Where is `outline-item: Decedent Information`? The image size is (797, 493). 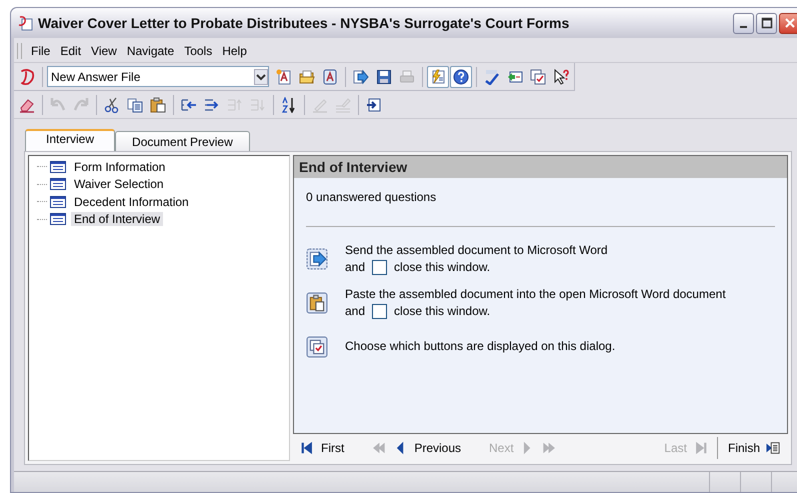
outline-item: Decedent Information is located at coordinates (131, 201).